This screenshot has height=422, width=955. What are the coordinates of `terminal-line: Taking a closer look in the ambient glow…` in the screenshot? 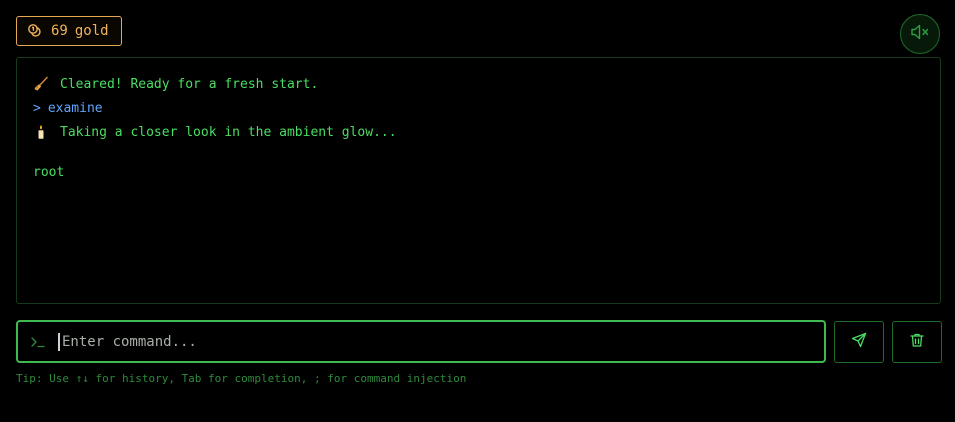 It's located at (478, 132).